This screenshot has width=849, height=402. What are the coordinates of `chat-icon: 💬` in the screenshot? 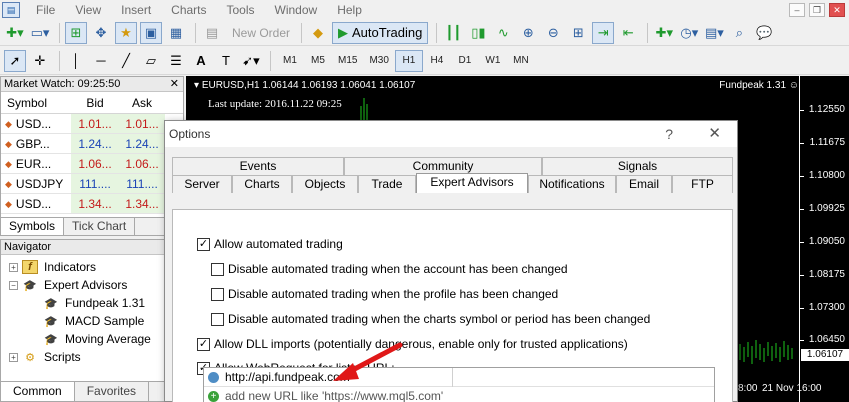 It's located at (764, 33).